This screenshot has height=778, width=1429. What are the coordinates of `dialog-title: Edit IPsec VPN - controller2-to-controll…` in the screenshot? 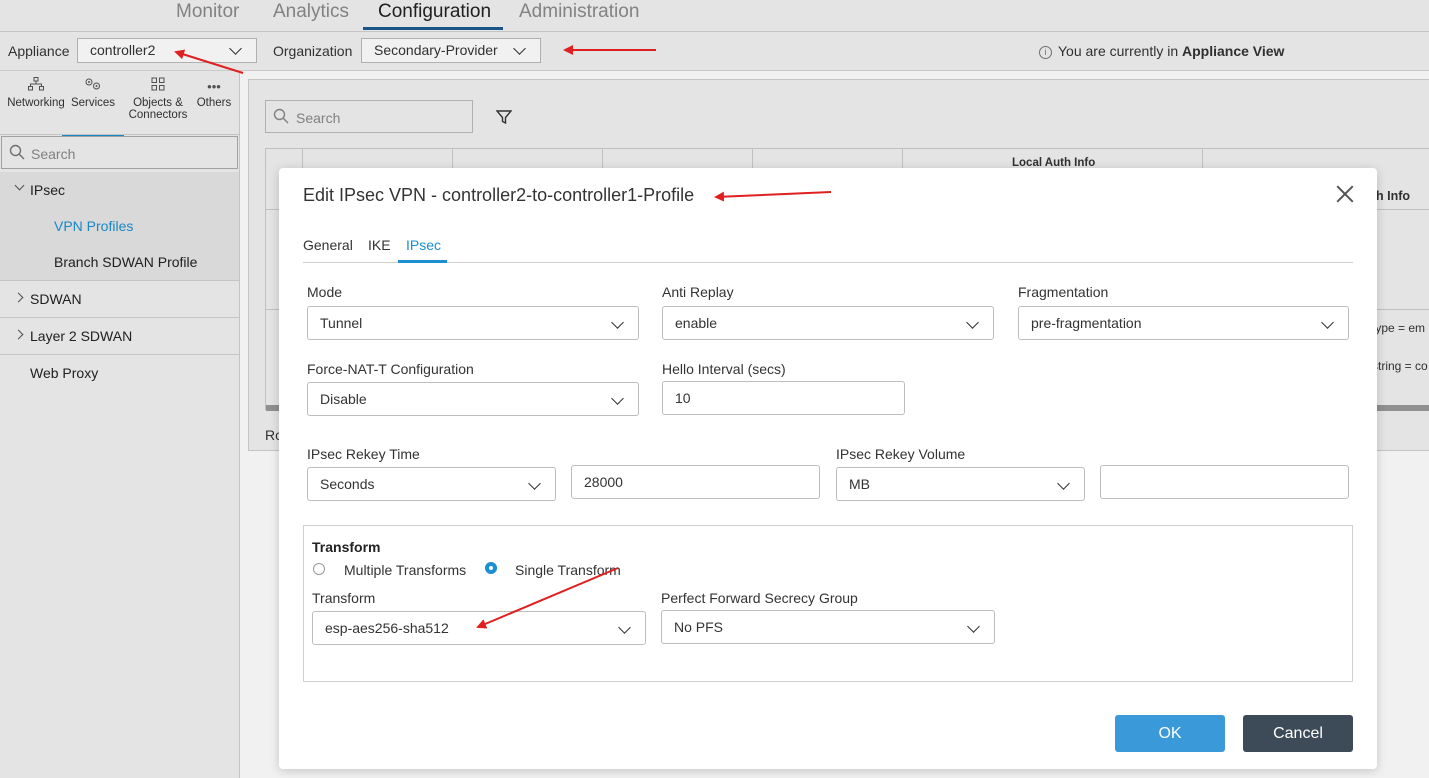 It's located at (499, 195).